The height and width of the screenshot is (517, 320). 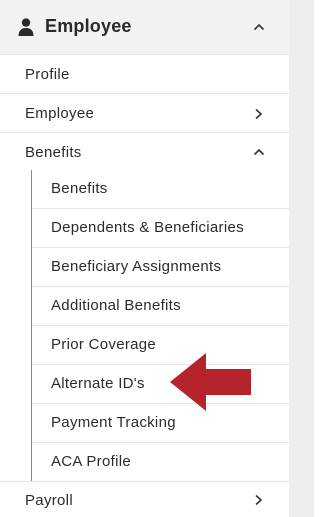 I want to click on submenu-item-label: Benefits, so click(x=79, y=188).